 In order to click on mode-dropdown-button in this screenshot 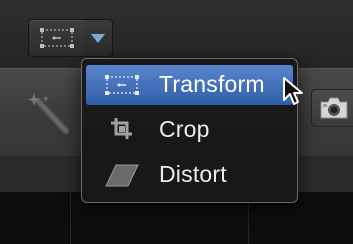, I will do `click(98, 38)`.